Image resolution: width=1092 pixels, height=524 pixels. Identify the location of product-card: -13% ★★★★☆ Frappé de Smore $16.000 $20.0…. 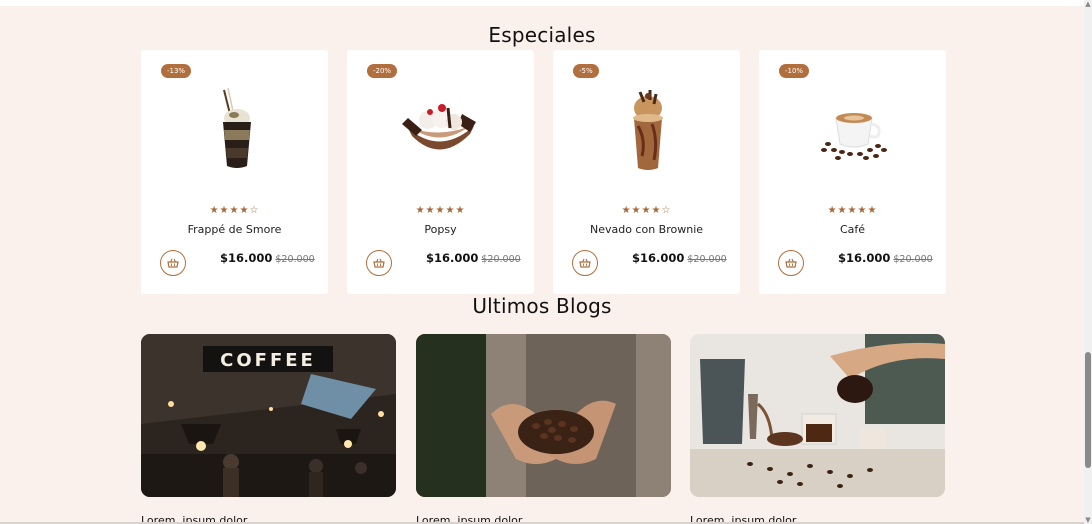
(234, 172).